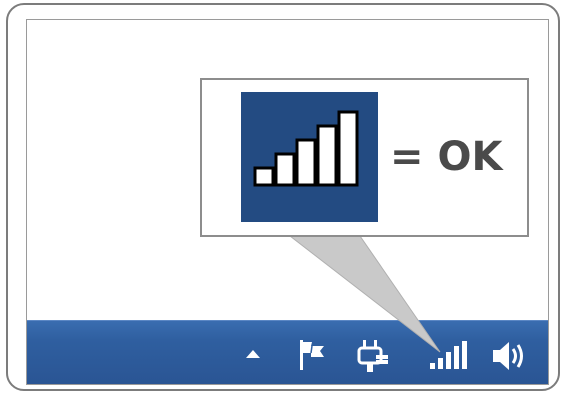  I want to click on network-signal-icon, so click(448, 356).